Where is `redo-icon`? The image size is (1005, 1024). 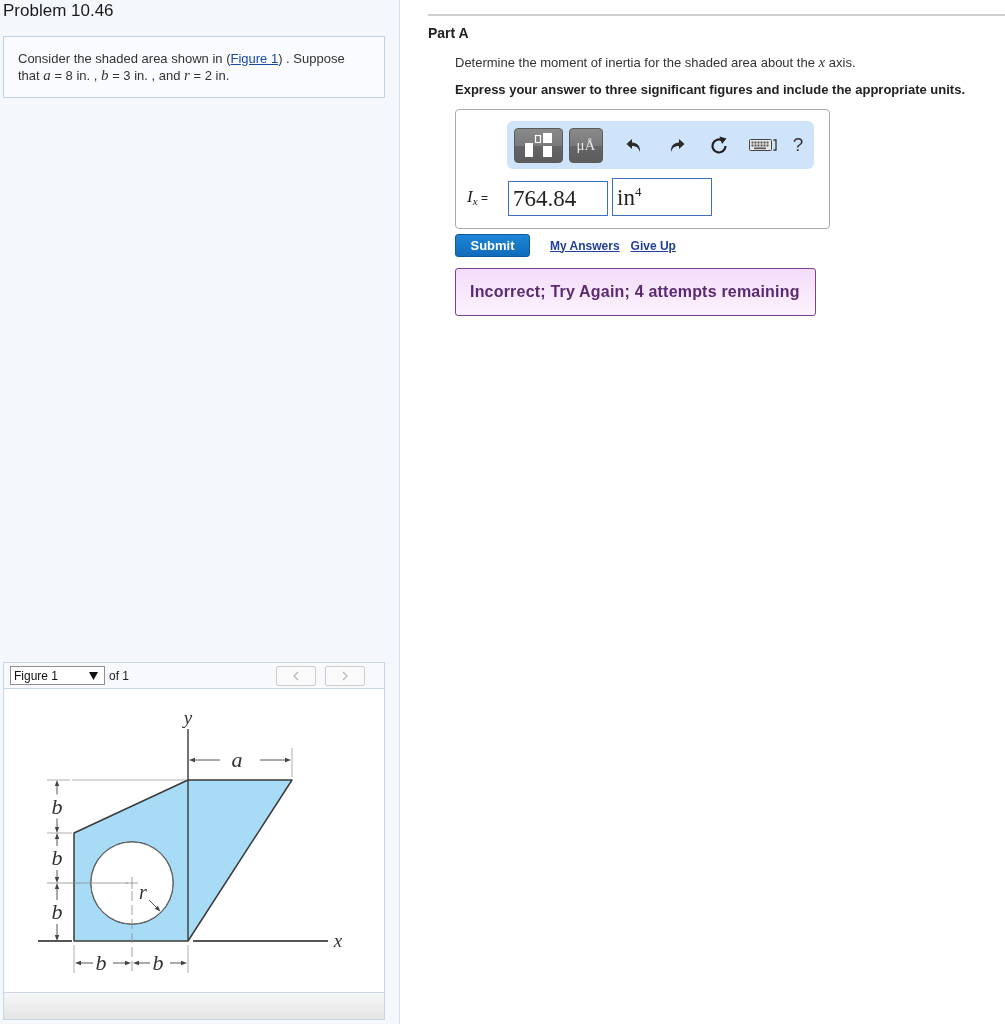 redo-icon is located at coordinates (676, 145).